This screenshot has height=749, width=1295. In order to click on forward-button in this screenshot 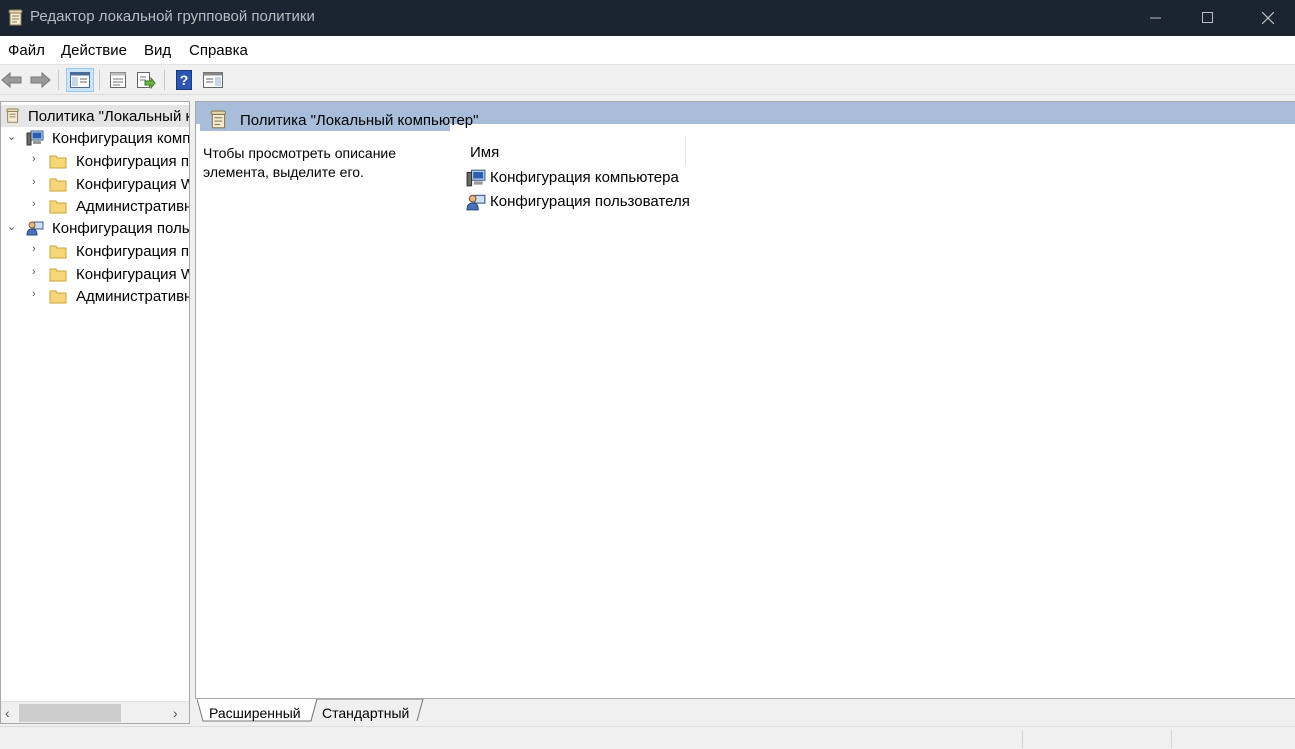, I will do `click(40, 80)`.